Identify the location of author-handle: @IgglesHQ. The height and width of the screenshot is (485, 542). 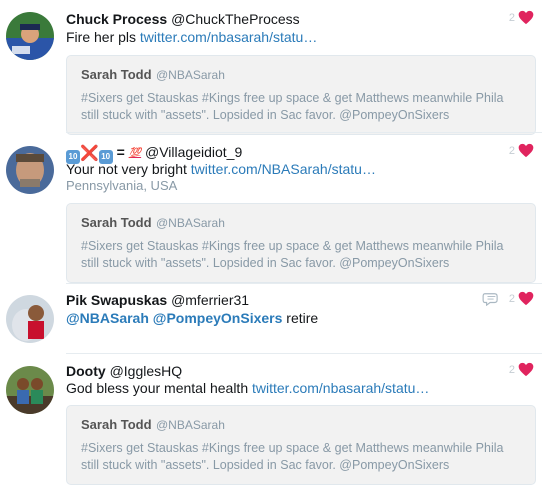
(146, 371).